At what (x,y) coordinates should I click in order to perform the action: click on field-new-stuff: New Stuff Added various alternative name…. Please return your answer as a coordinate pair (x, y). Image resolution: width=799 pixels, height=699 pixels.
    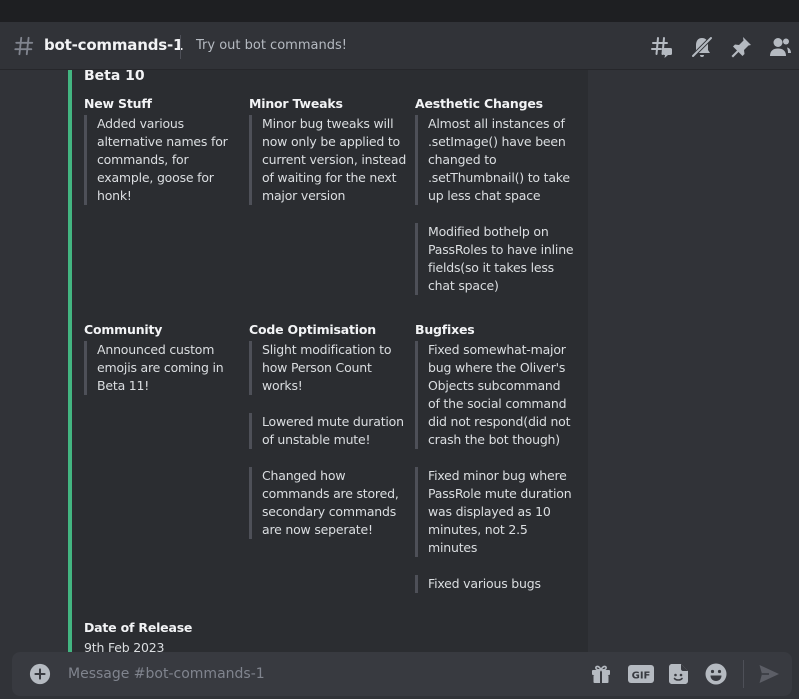
    Looking at the image, I should click on (164, 150).